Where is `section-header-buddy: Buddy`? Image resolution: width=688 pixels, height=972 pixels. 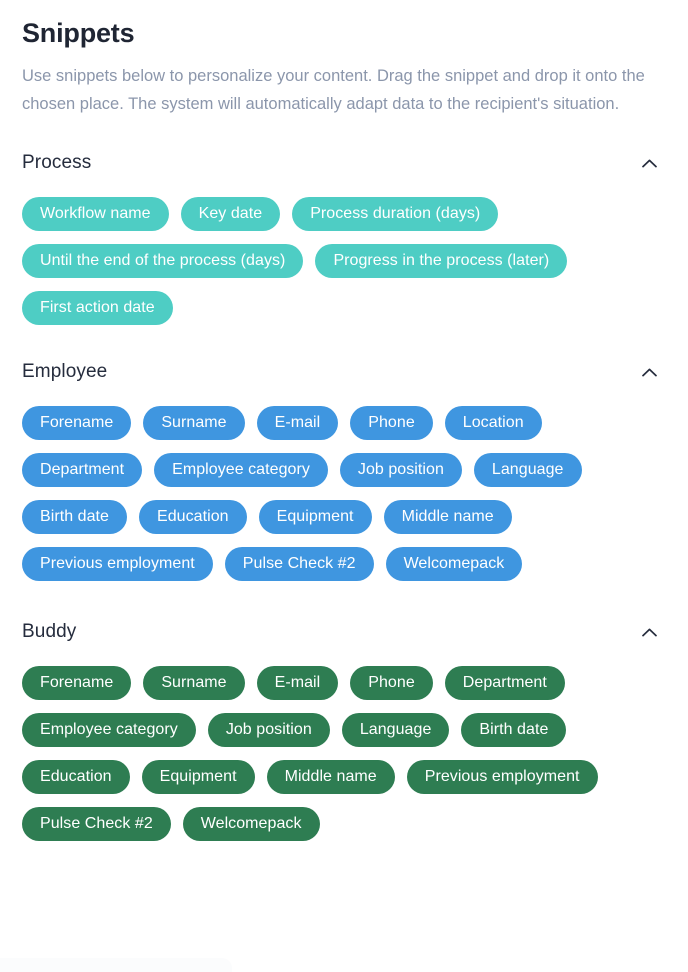
section-header-buddy: Buddy is located at coordinates (344, 632).